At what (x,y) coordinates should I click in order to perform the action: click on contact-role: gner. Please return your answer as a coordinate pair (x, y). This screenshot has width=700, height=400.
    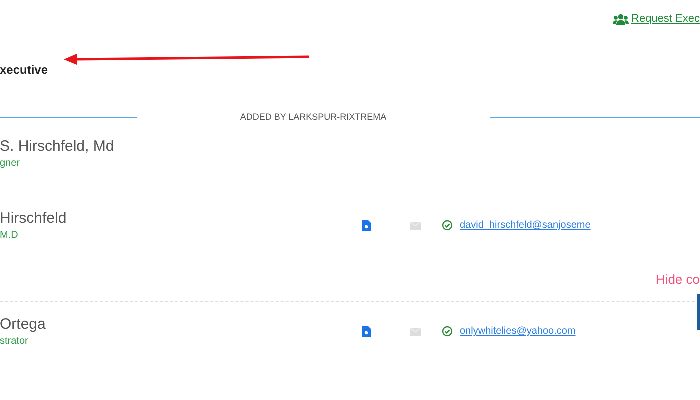
    Looking at the image, I should click on (11, 163).